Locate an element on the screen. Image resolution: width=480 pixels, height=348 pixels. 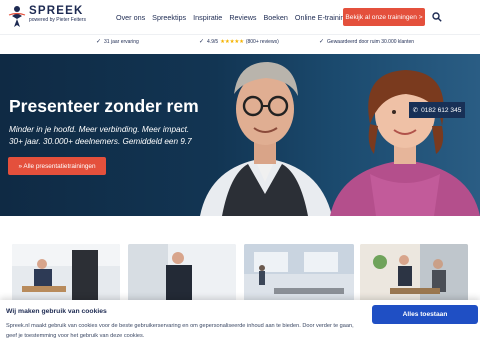
logo-mark-icon is located at coordinates (17, 16).